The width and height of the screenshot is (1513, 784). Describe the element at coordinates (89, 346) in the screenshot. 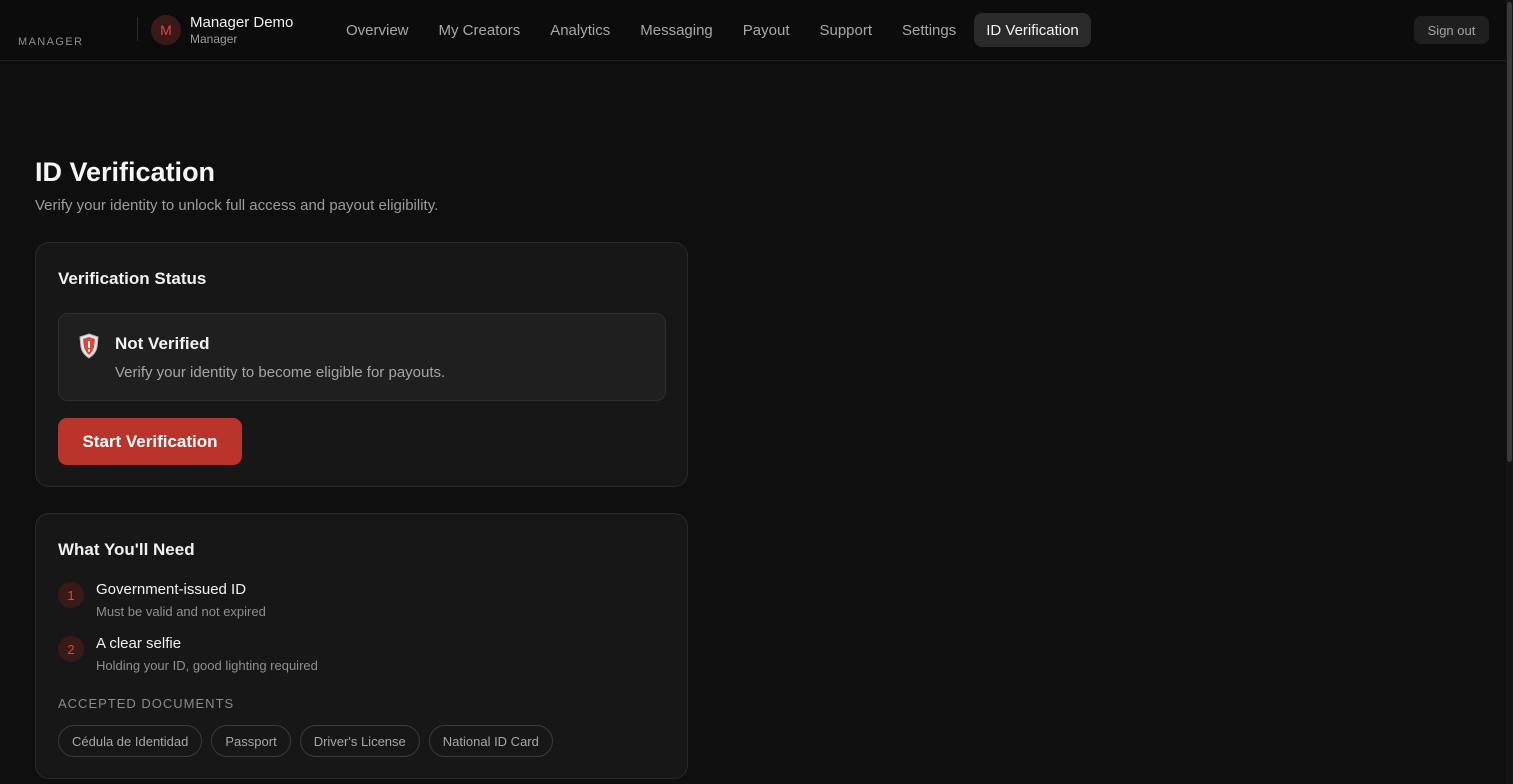

I see `shield-icon` at that location.